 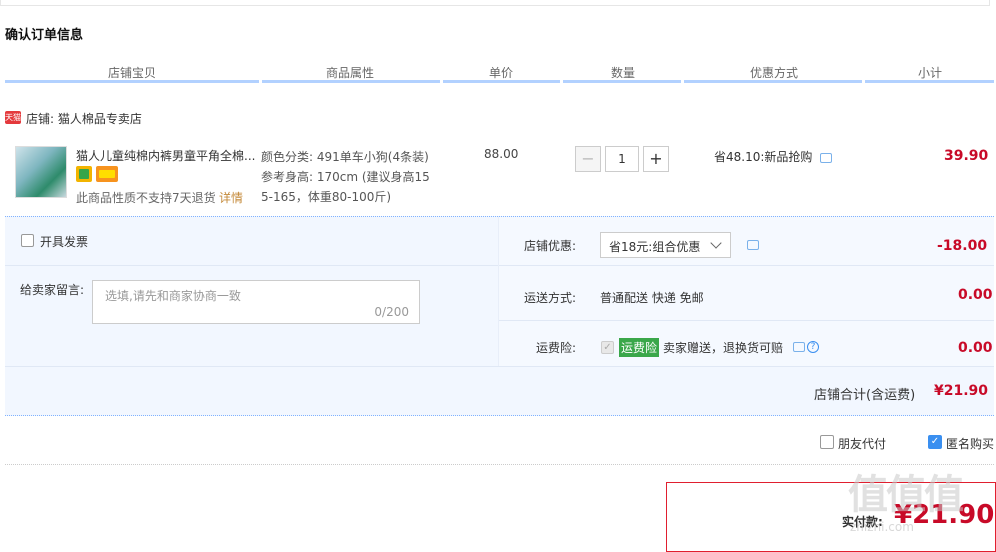 What do you see at coordinates (27, 240) in the screenshot?
I see `invoice-checkbox` at bounding box center [27, 240].